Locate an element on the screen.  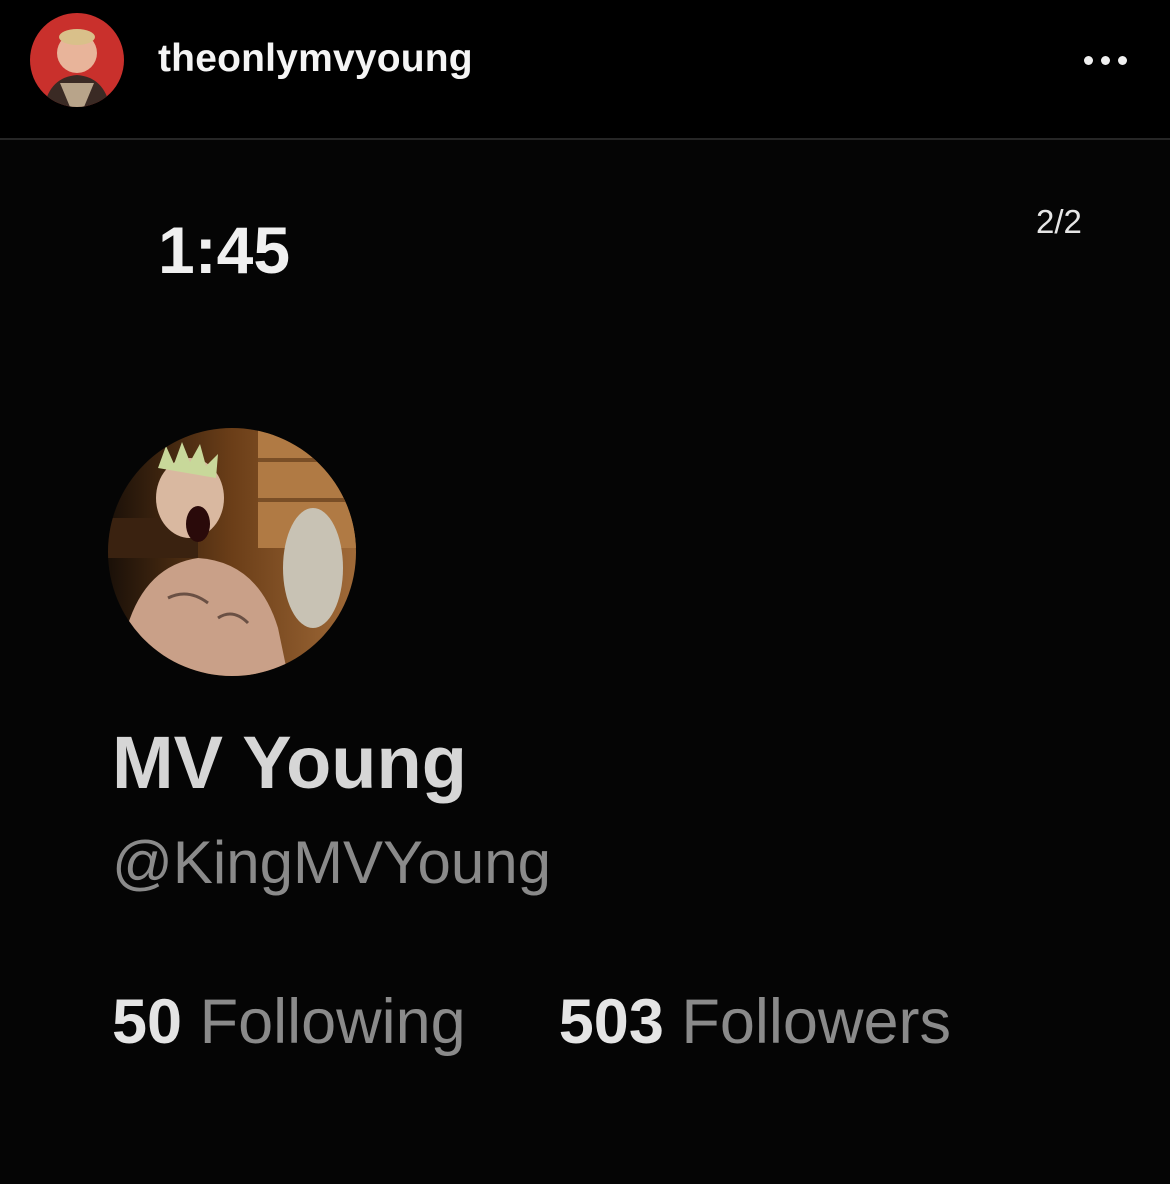
followers-label: Followers is located at coordinates (816, 1022).